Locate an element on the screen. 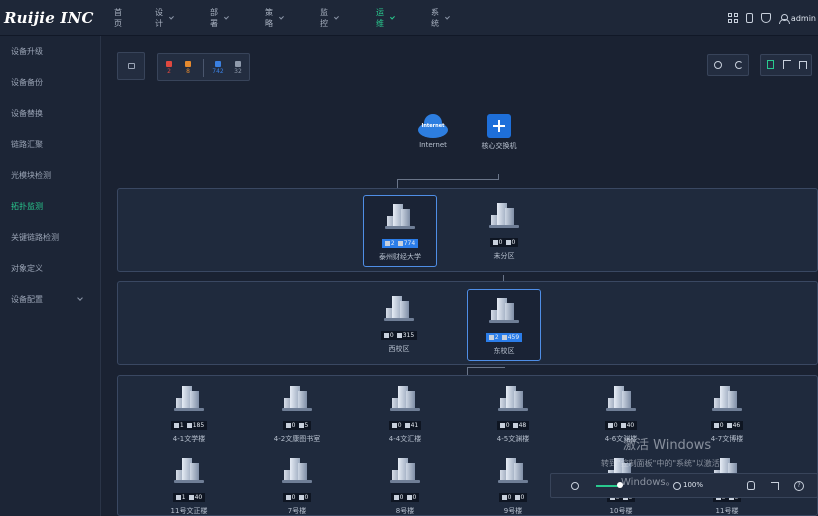 Image resolution: width=818 pixels, height=516 pixels. node-label: 4-7文博楼 is located at coordinates (727, 439).